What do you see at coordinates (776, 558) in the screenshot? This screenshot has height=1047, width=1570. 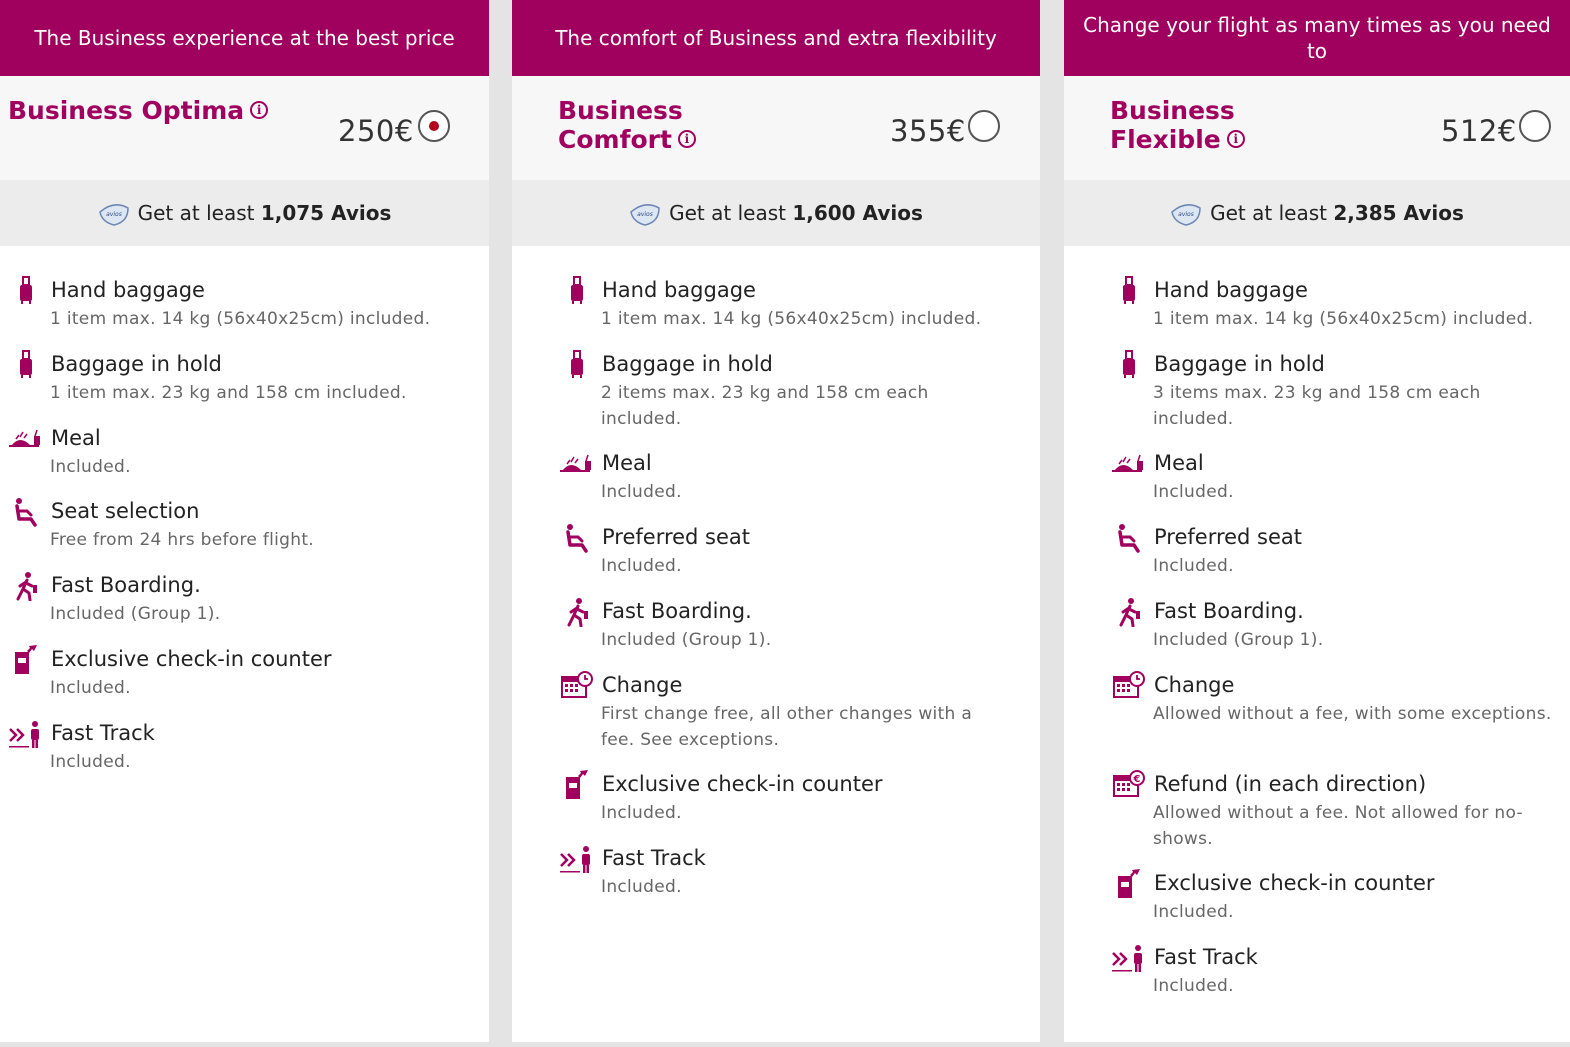 I see `feature-item: Preferred seat Included.` at bounding box center [776, 558].